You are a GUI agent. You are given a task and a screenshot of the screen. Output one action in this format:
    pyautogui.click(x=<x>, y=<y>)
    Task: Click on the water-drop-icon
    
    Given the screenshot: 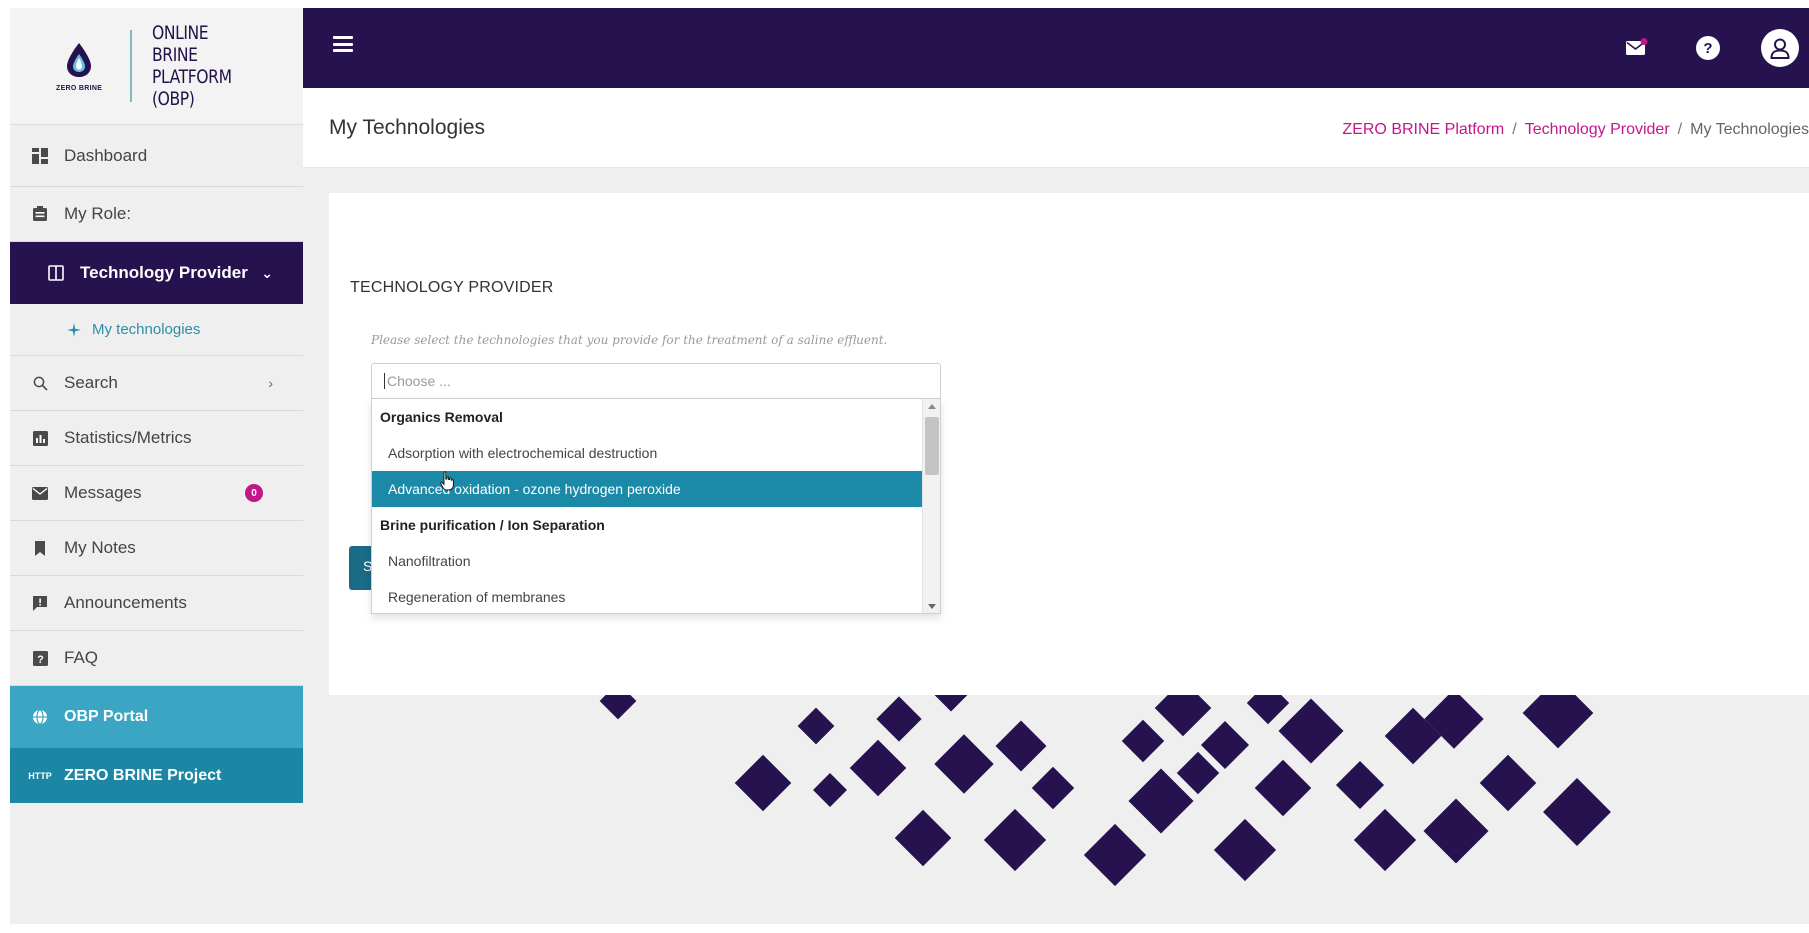 What is the action you would take?
    pyautogui.click(x=79, y=59)
    